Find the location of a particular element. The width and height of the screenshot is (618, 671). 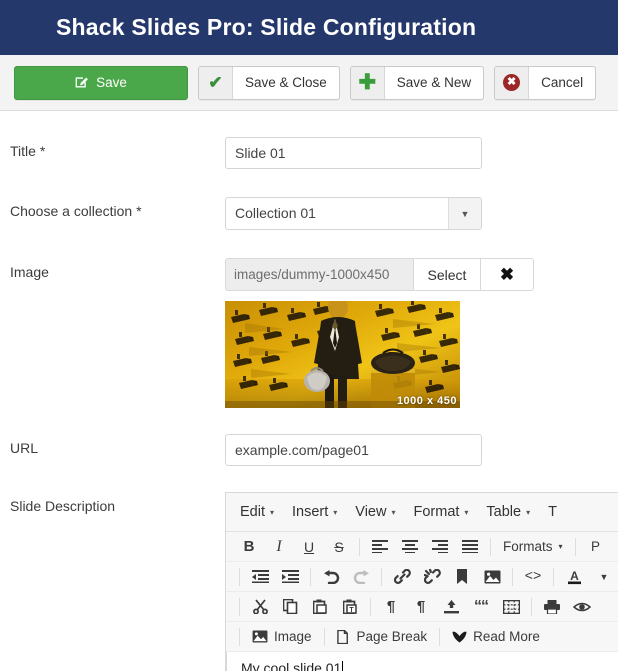

align-center-icon is located at coordinates (410, 547).